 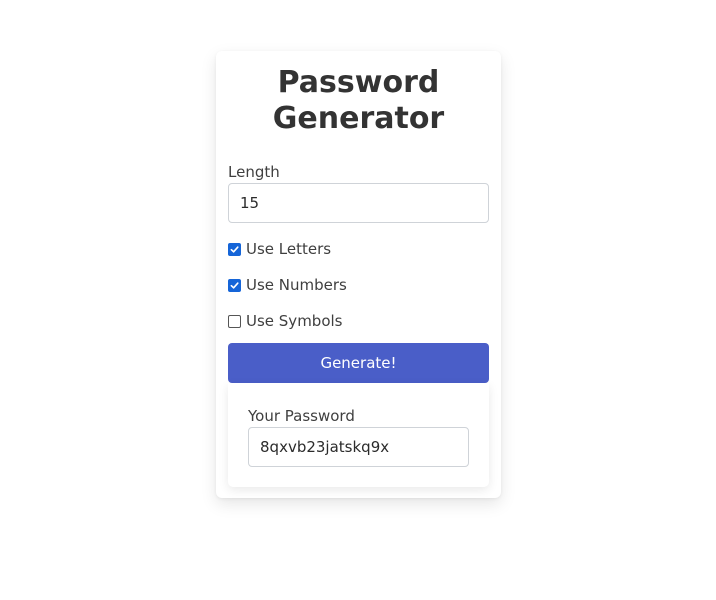 What do you see at coordinates (358, 203) in the screenshot?
I see `length-input` at bounding box center [358, 203].